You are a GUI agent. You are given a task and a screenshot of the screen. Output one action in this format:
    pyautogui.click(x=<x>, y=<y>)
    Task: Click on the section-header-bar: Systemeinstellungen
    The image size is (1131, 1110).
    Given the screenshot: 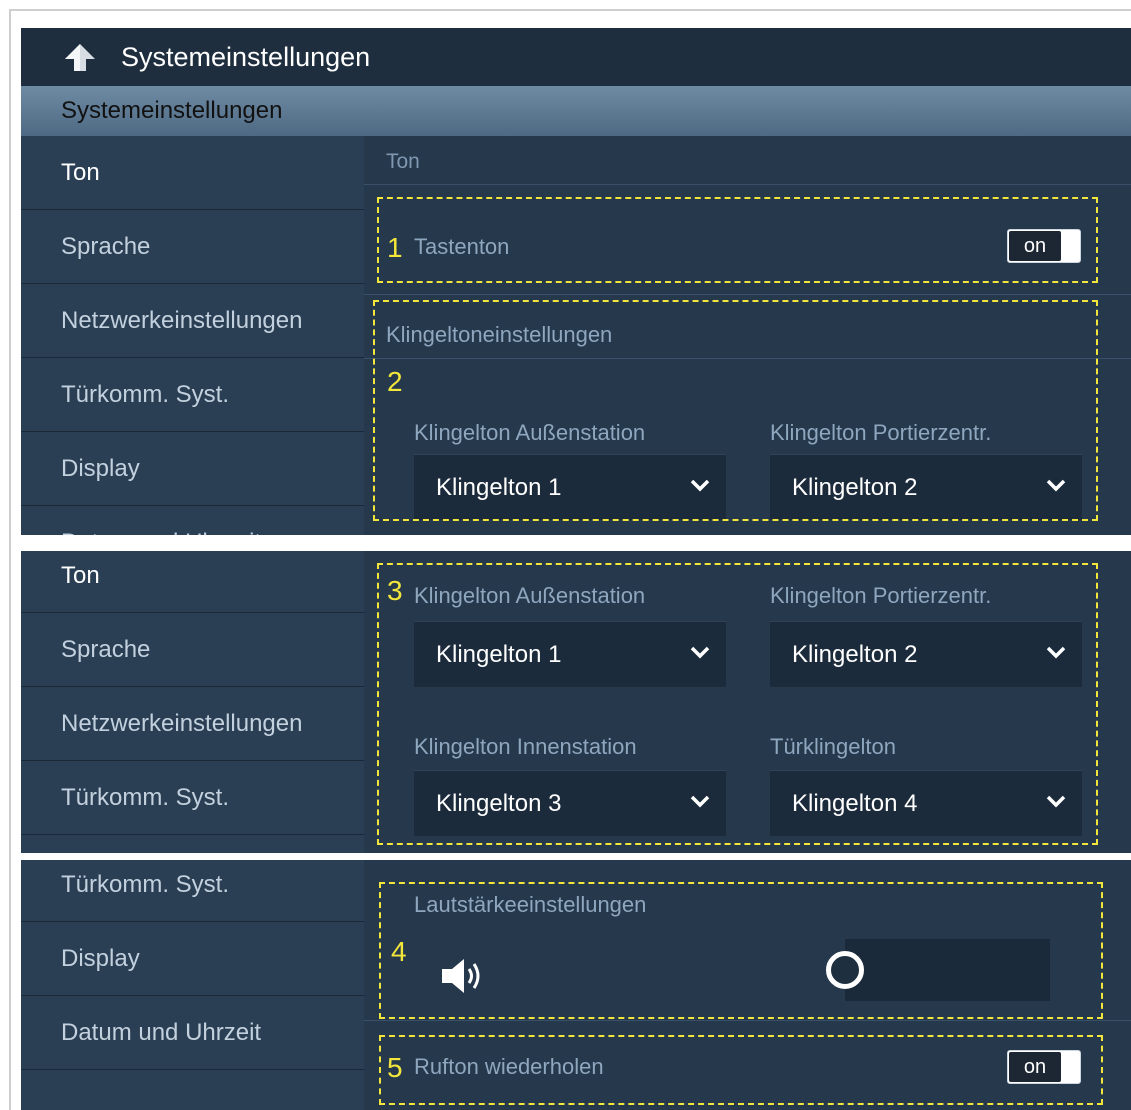 What is the action you would take?
    pyautogui.click(x=576, y=111)
    